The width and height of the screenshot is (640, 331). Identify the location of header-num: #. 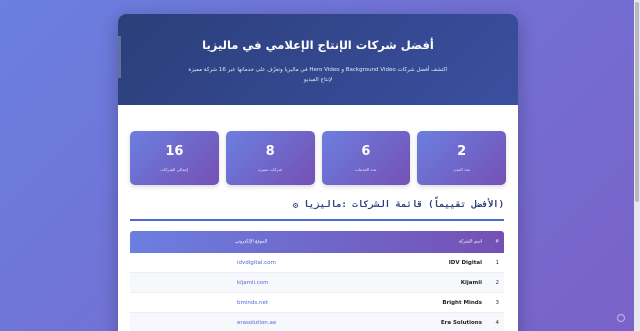
(497, 242).